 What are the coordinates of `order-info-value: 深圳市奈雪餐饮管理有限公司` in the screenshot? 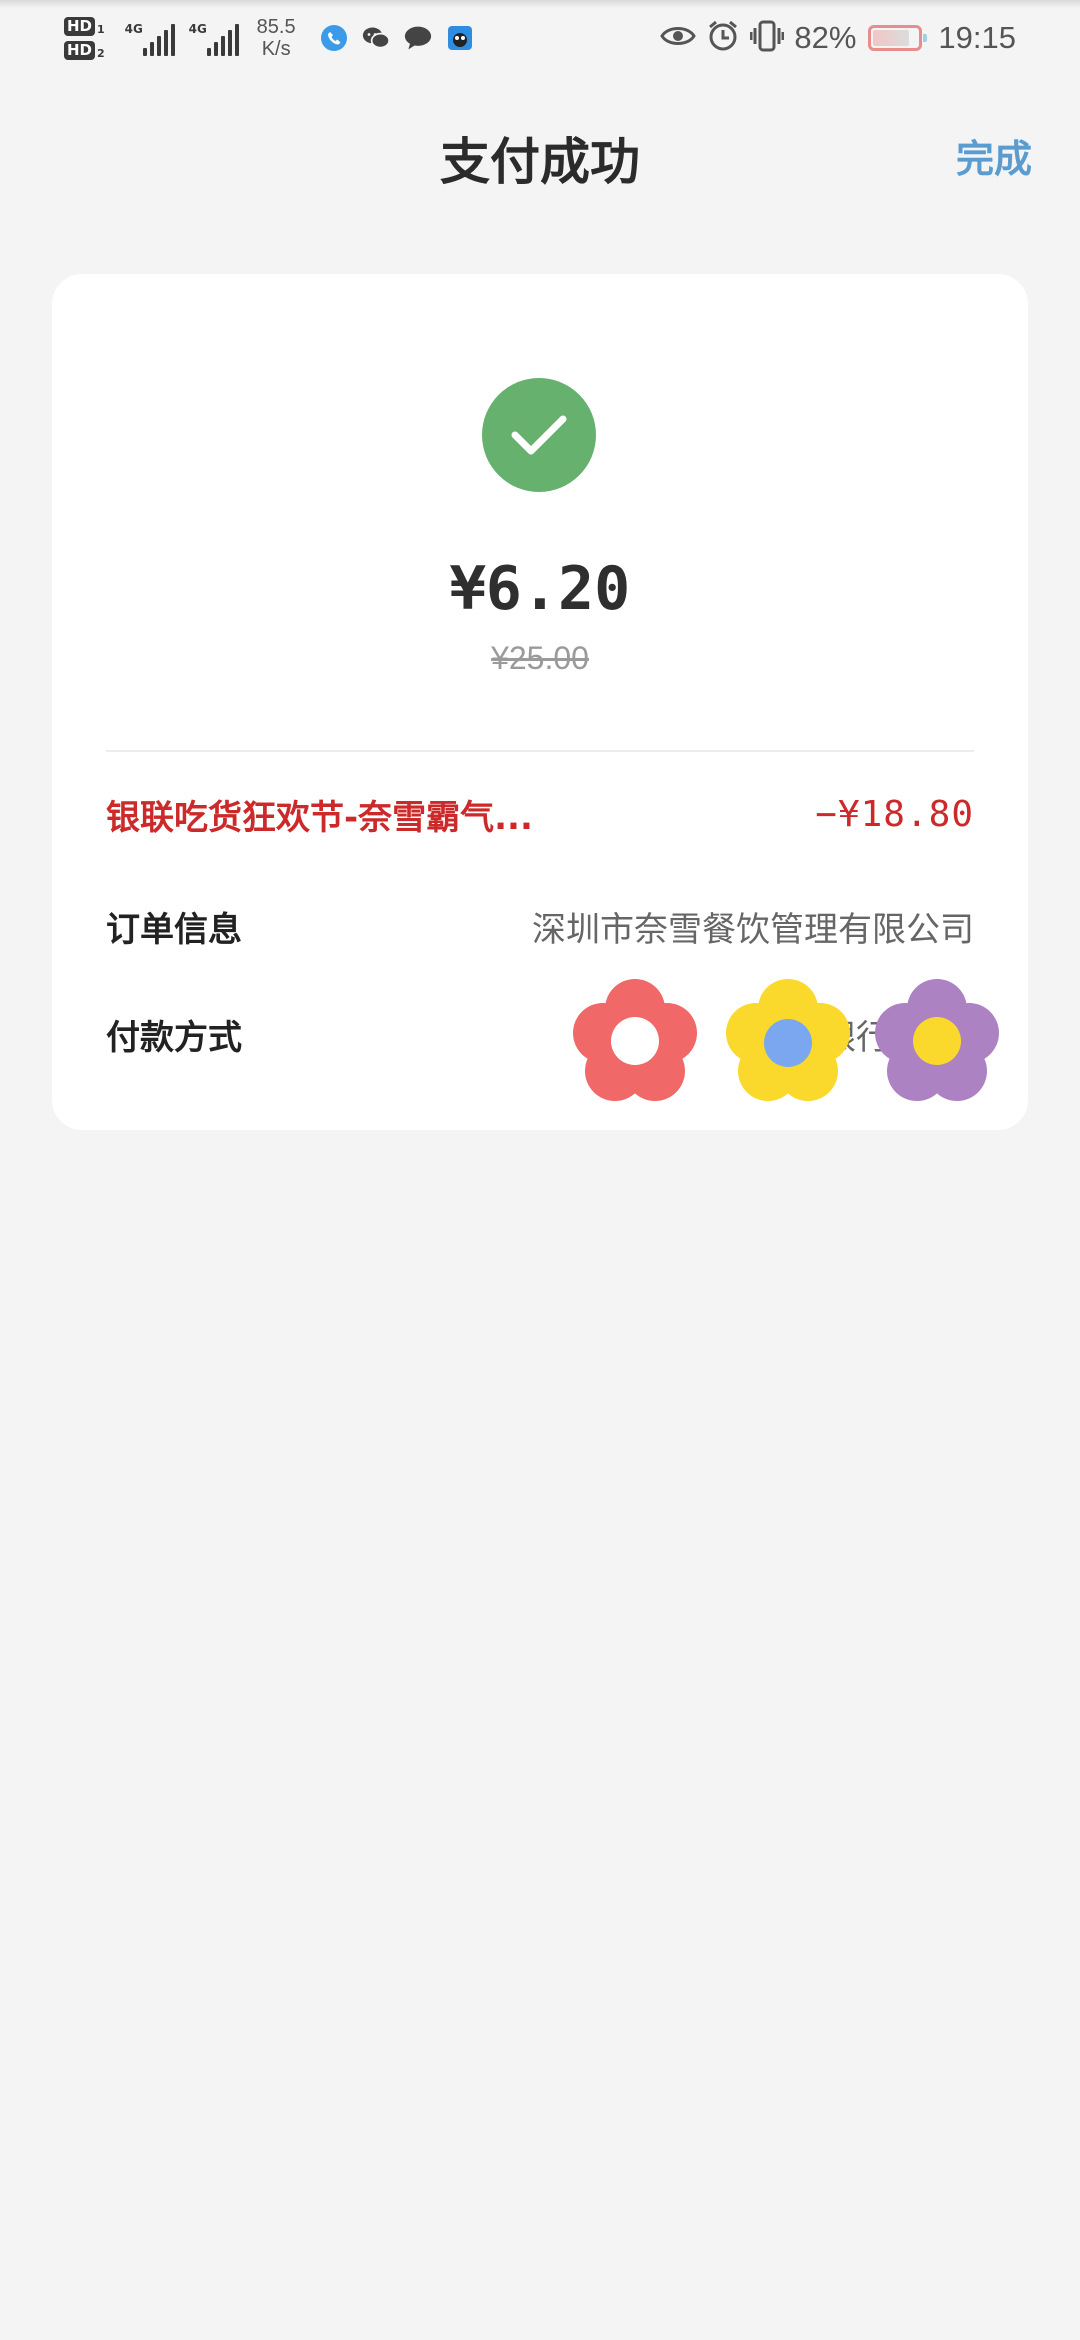 It's located at (753, 929).